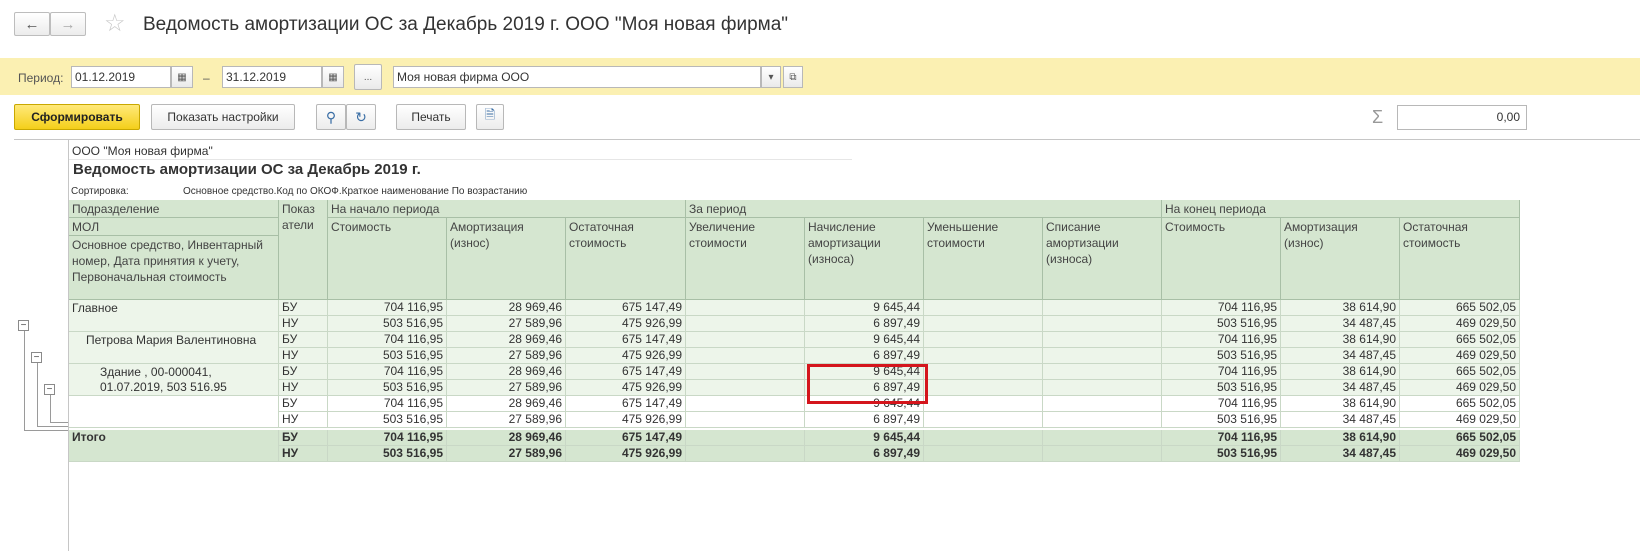 This screenshot has height=551, width=1640. What do you see at coordinates (1102, 259) in the screenshot?
I see `header-col: Списание амортизации (износа)` at bounding box center [1102, 259].